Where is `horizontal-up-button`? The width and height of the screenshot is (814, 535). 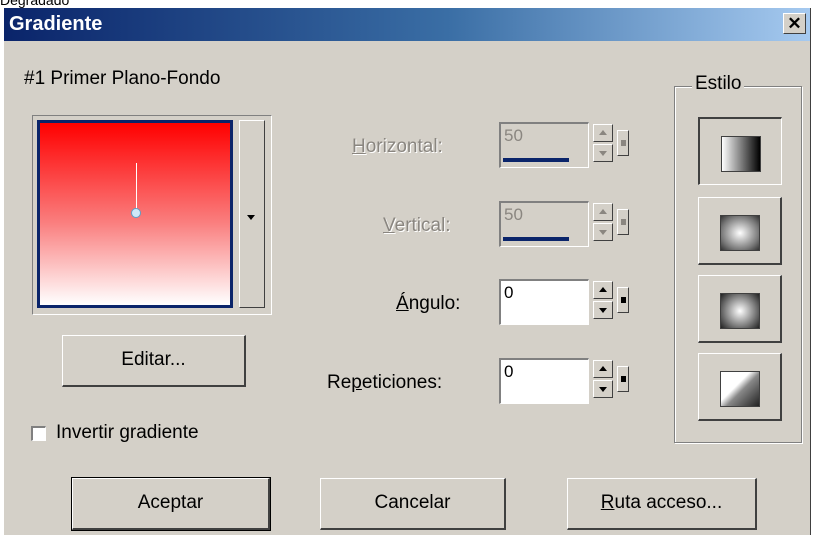 horizontal-up-button is located at coordinates (603, 133).